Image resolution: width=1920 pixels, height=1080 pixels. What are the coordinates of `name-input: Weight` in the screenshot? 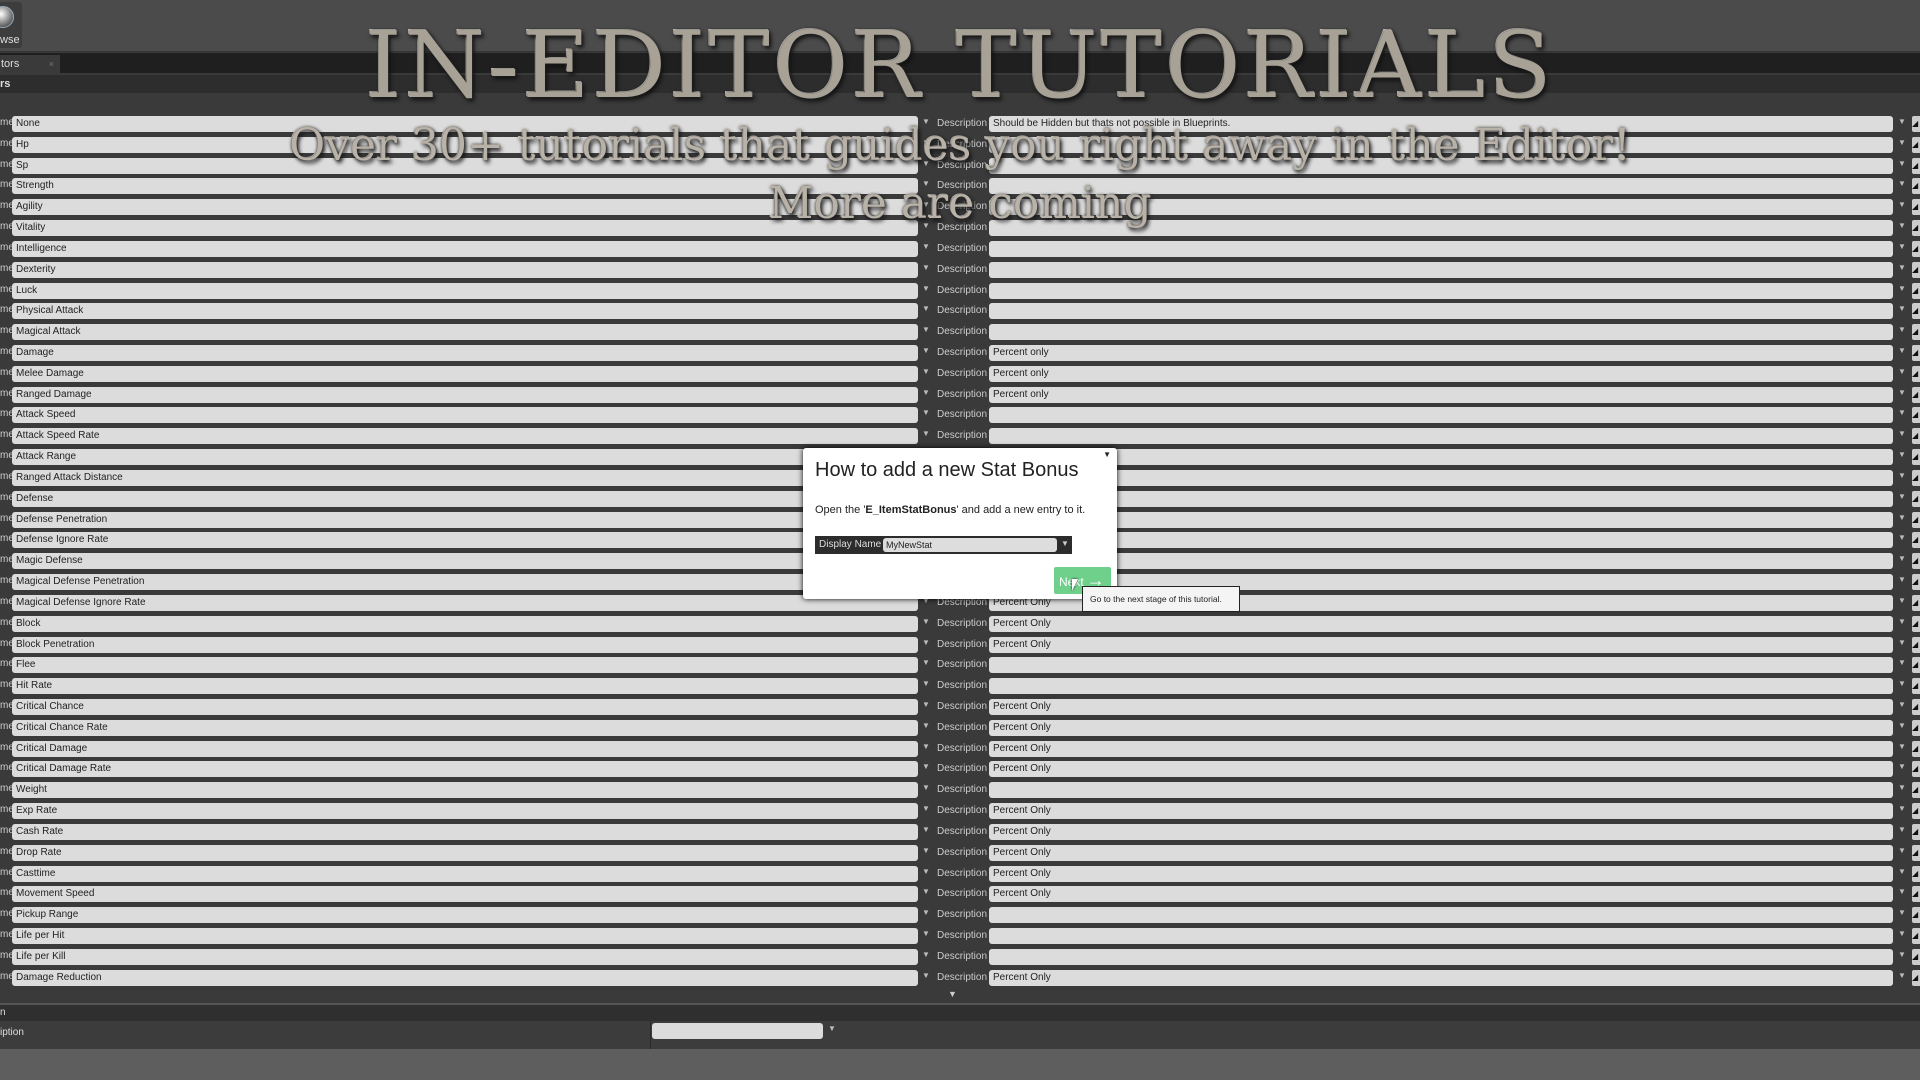 It's located at (465, 790).